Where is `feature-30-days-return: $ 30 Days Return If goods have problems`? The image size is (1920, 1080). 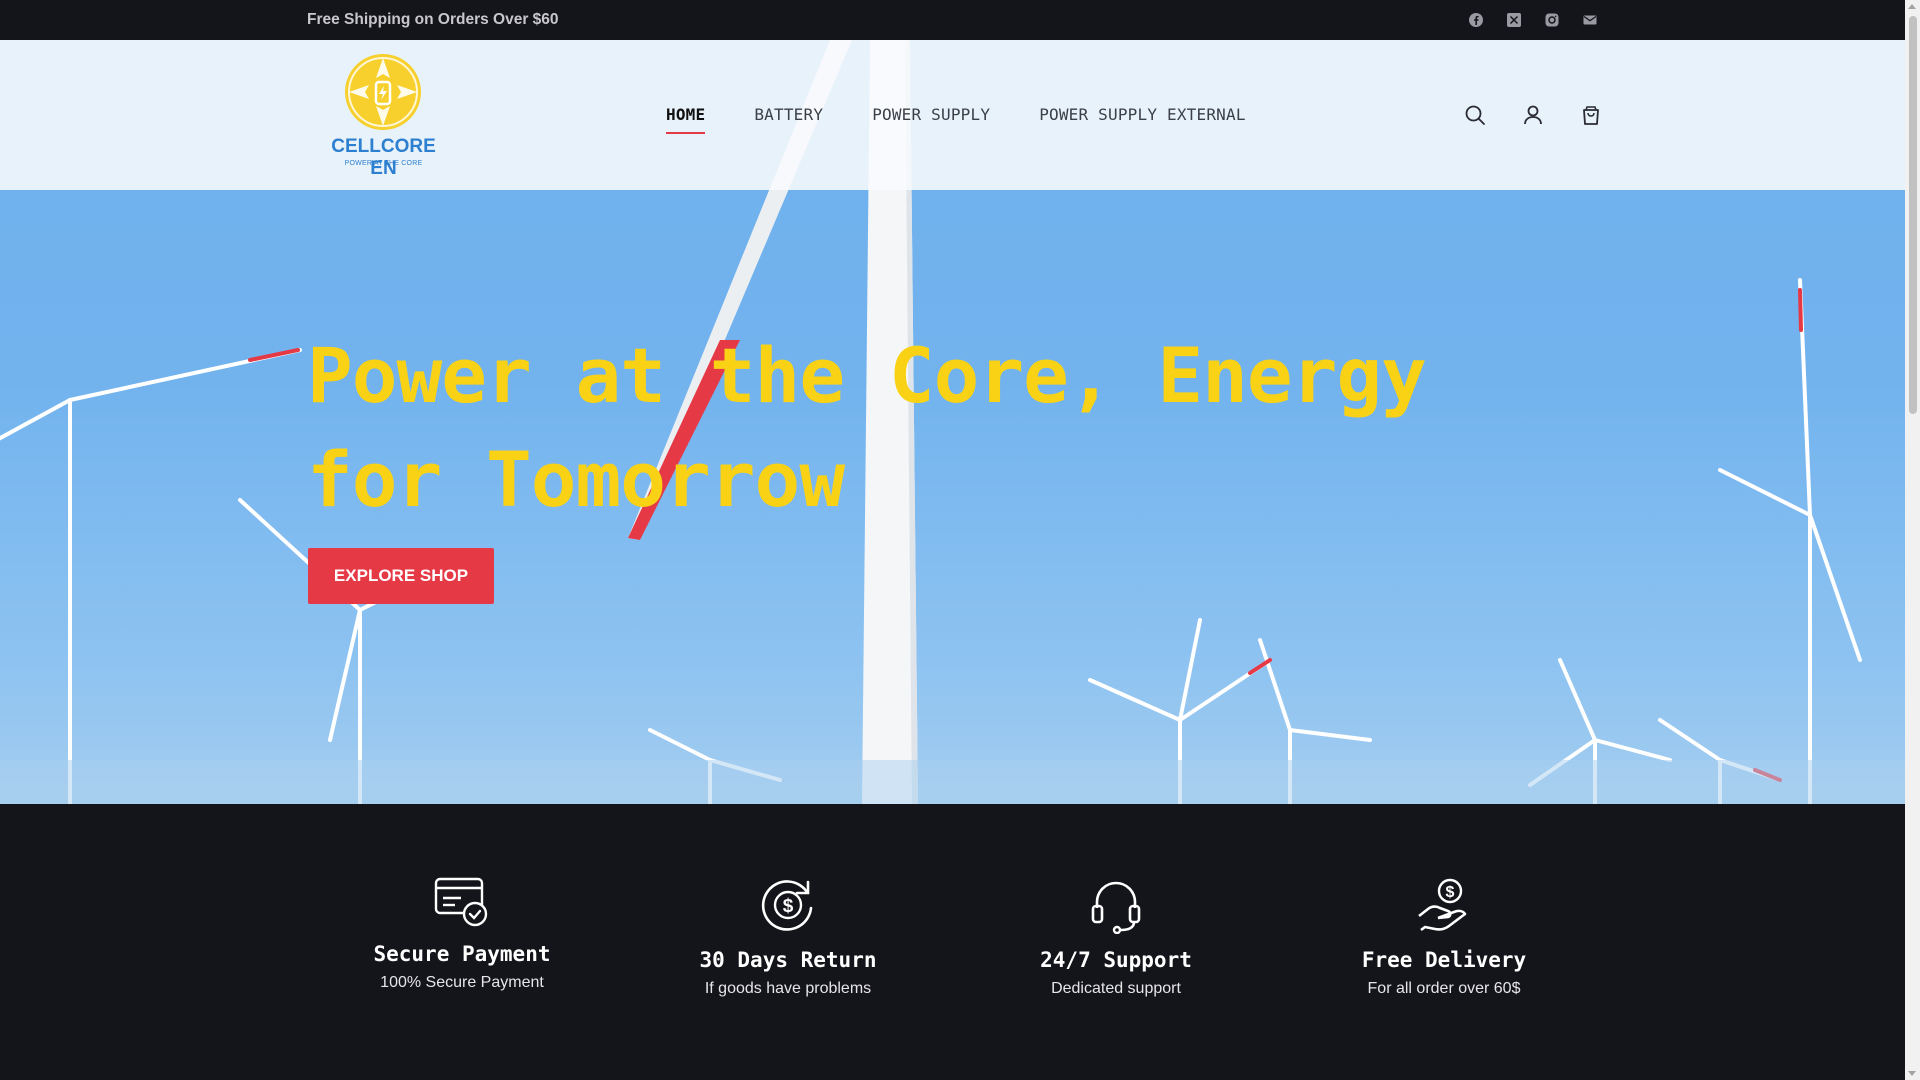 feature-30-days-return: $ 30 Days Return If goods have problems is located at coordinates (788, 937).